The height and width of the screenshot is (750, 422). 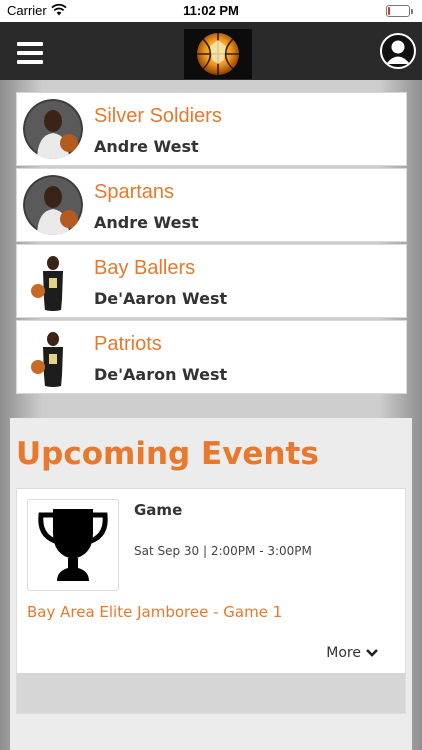 What do you see at coordinates (343, 653) in the screenshot?
I see `more-label: More` at bounding box center [343, 653].